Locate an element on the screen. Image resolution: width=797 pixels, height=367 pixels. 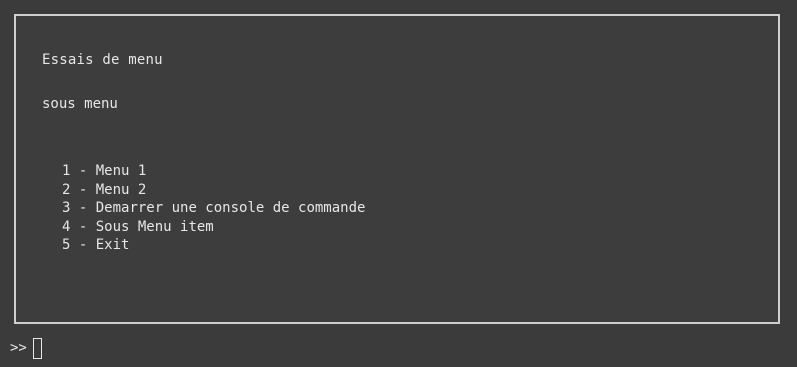
menu-item-4: 4 - Sous Menu item is located at coordinates (213, 227).